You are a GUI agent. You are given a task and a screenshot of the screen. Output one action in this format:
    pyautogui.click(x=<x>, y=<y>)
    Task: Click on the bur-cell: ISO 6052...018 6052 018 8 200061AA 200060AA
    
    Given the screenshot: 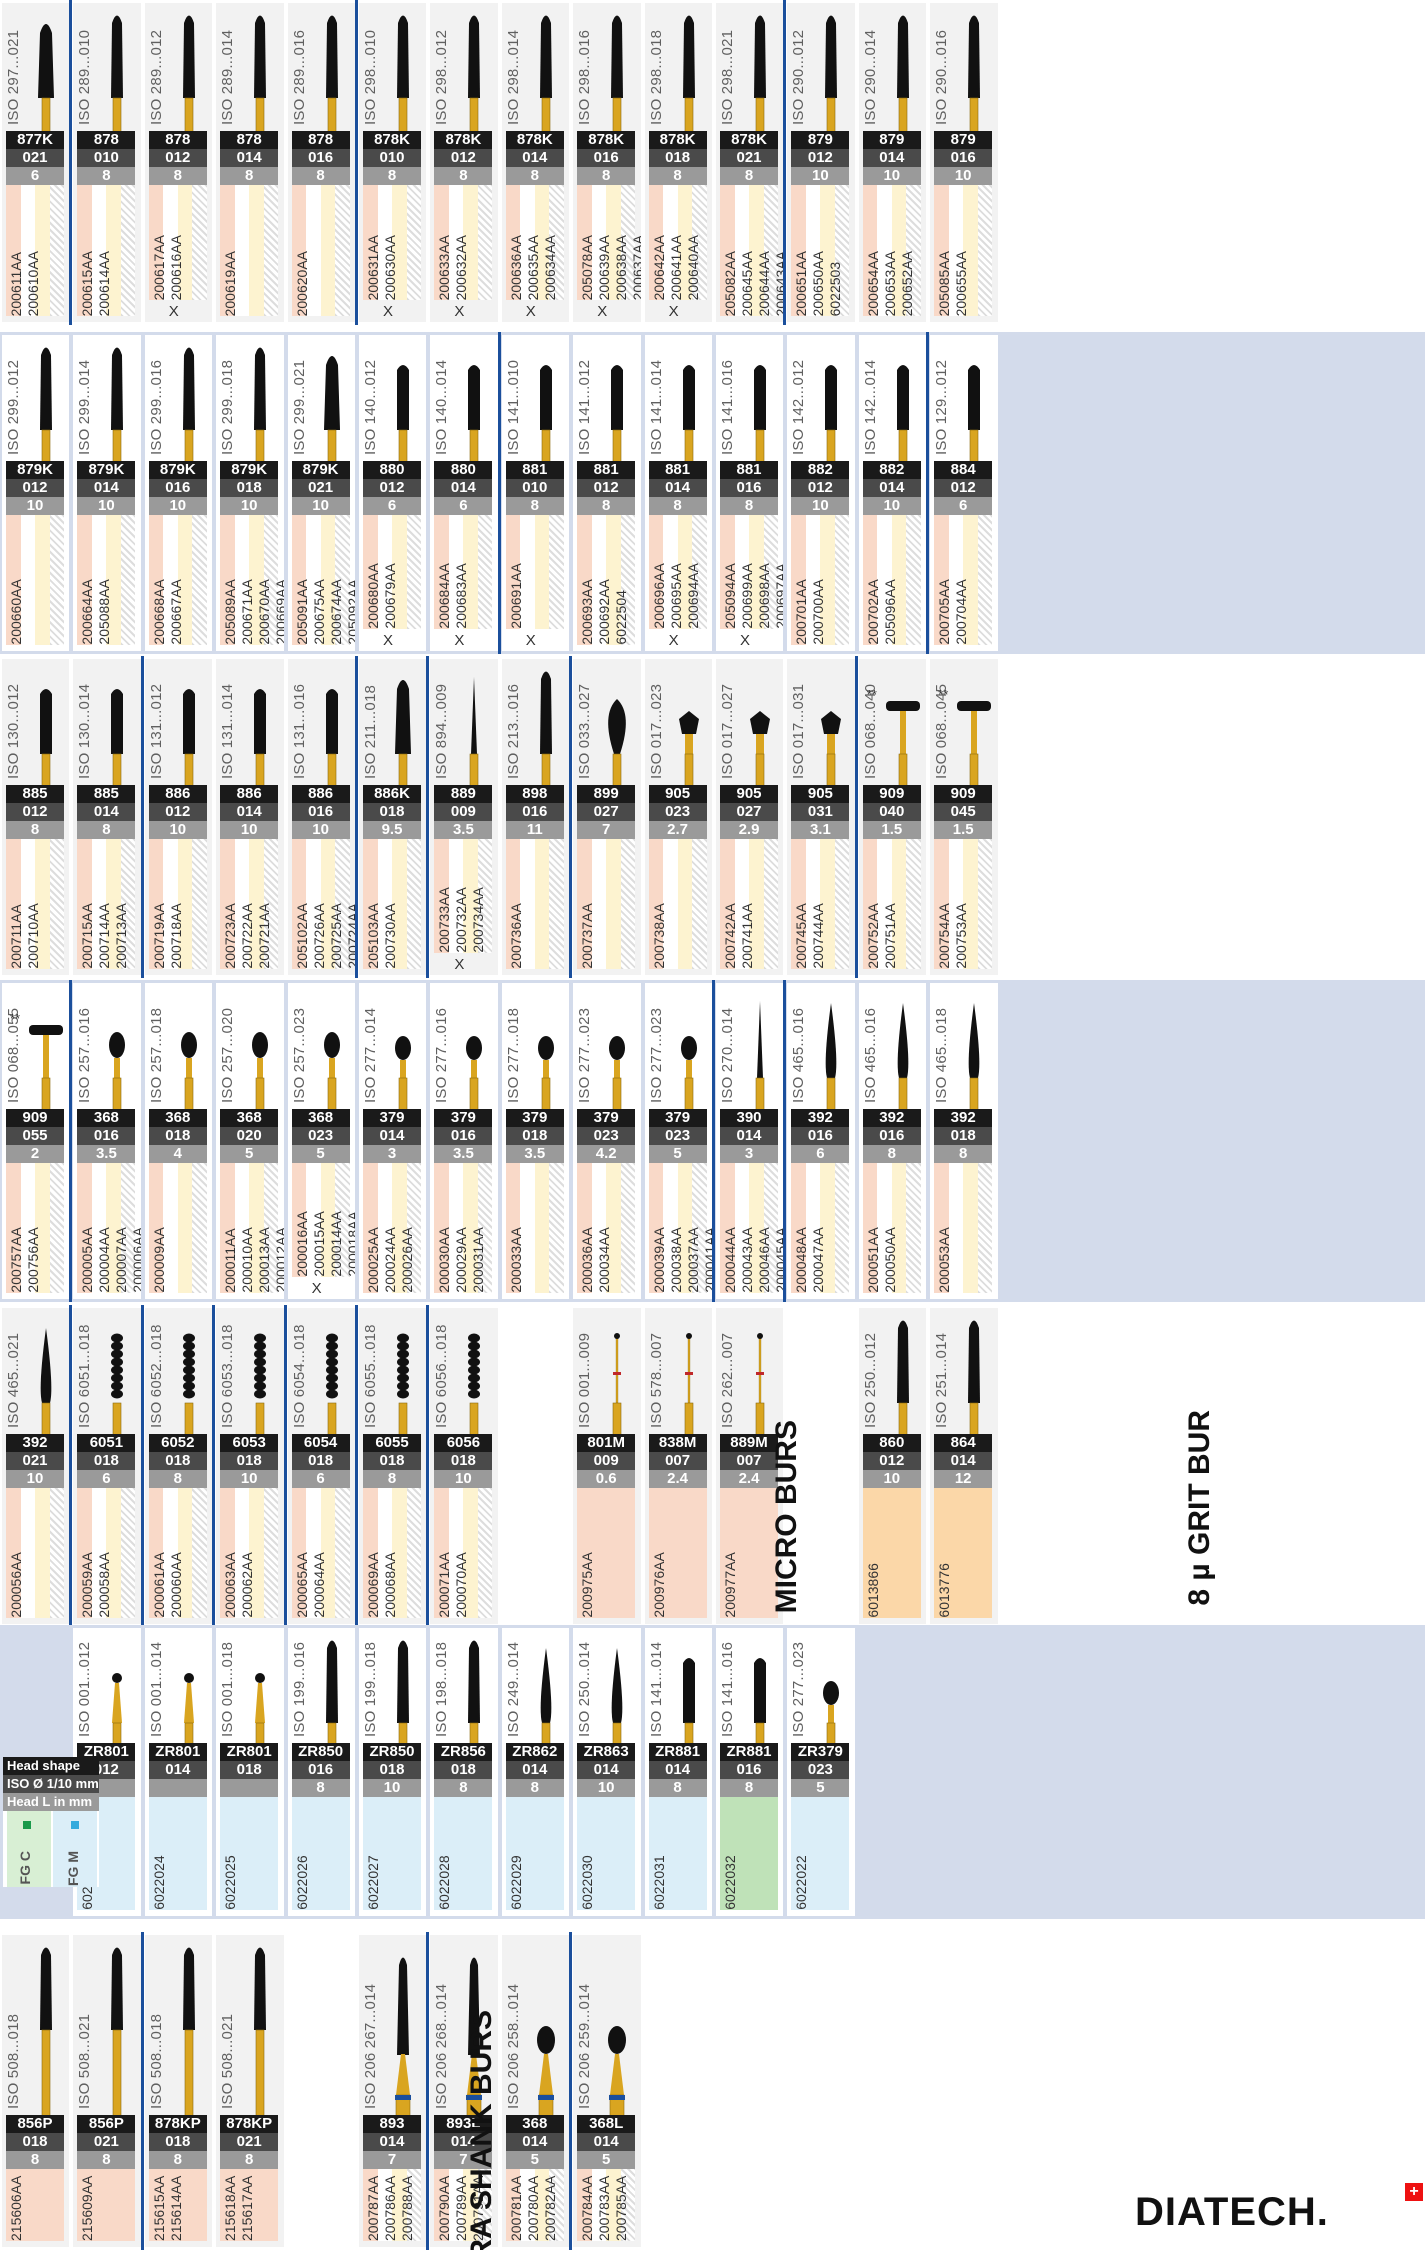 What is the action you would take?
    pyautogui.click(x=178, y=1466)
    